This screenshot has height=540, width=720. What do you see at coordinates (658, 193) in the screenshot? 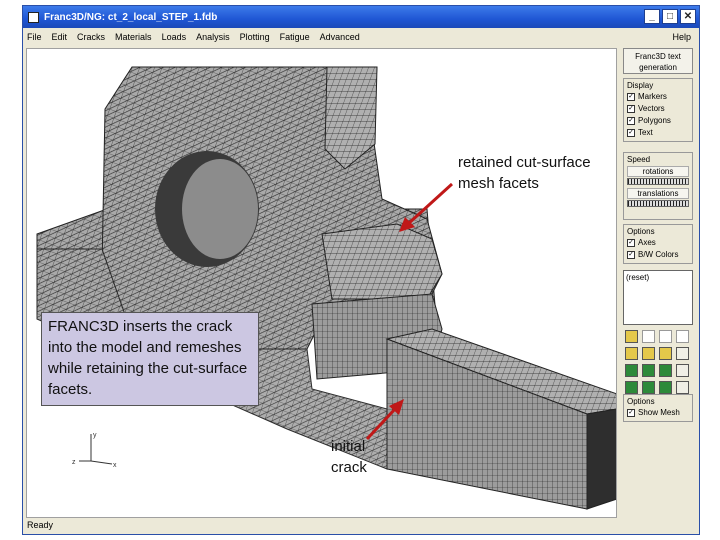
I see `translations-label: translations` at bounding box center [658, 193].